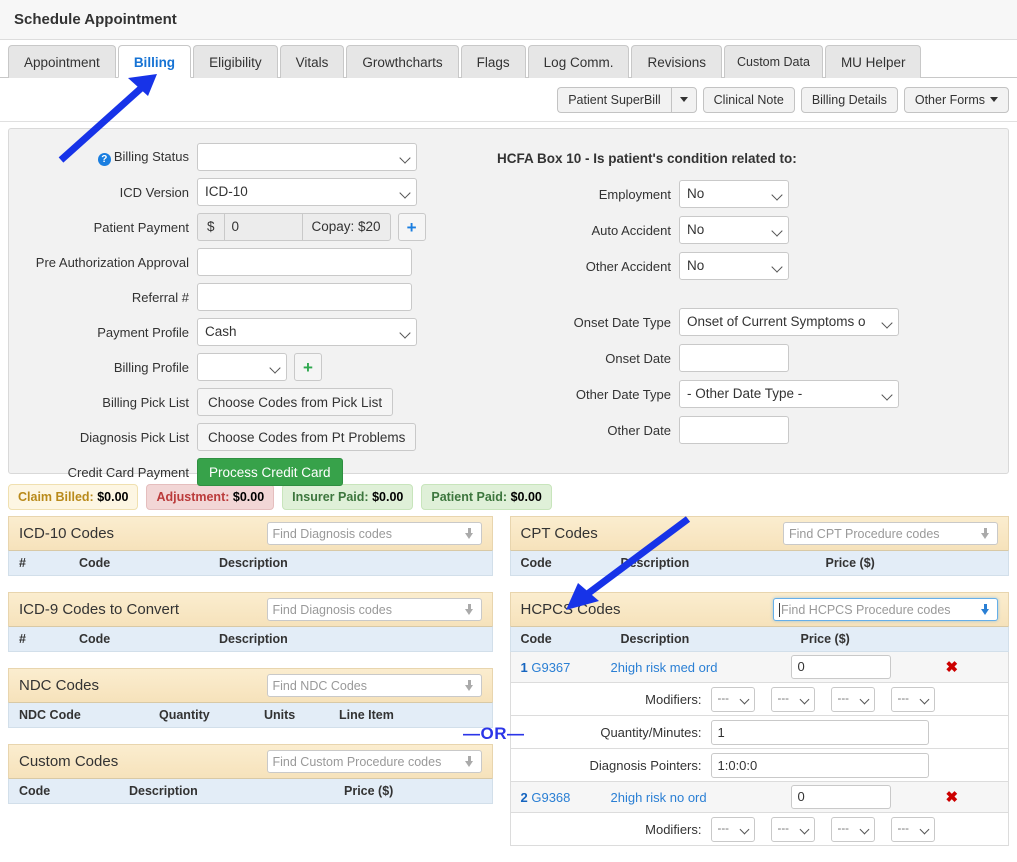 This screenshot has width=1017, height=862. What do you see at coordinates (374, 685) in the screenshot?
I see `ndc-search-input: Find NDC Codes` at bounding box center [374, 685].